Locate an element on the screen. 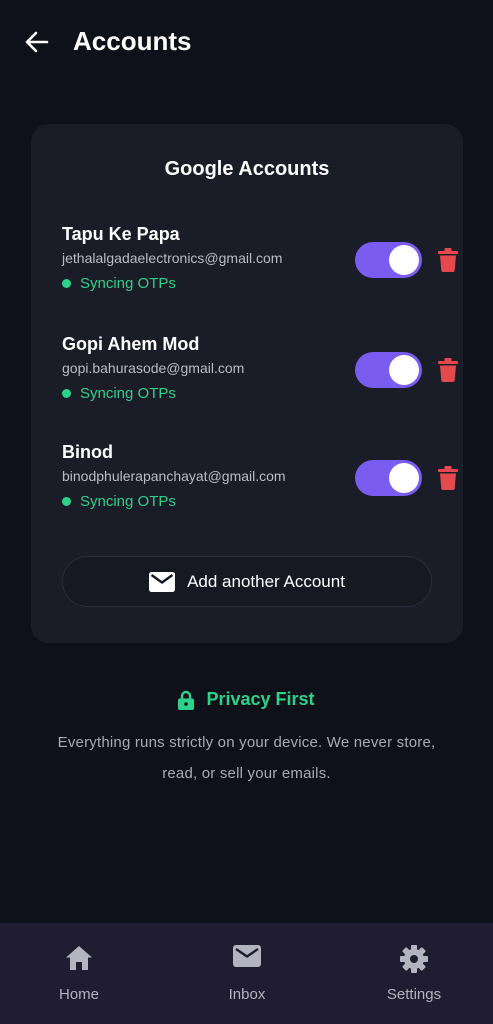 The height and width of the screenshot is (1024, 493). nav-label: Inbox is located at coordinates (247, 994).